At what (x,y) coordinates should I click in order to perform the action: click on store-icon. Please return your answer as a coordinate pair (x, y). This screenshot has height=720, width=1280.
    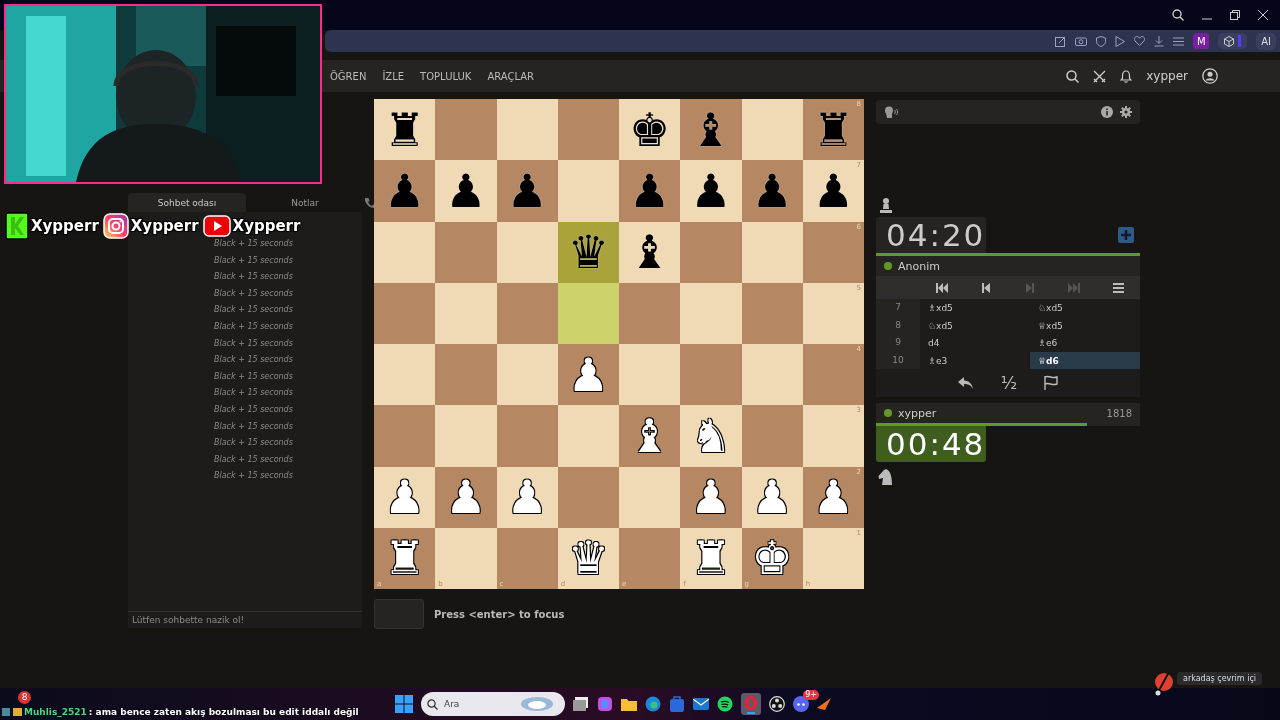
    Looking at the image, I should click on (677, 704).